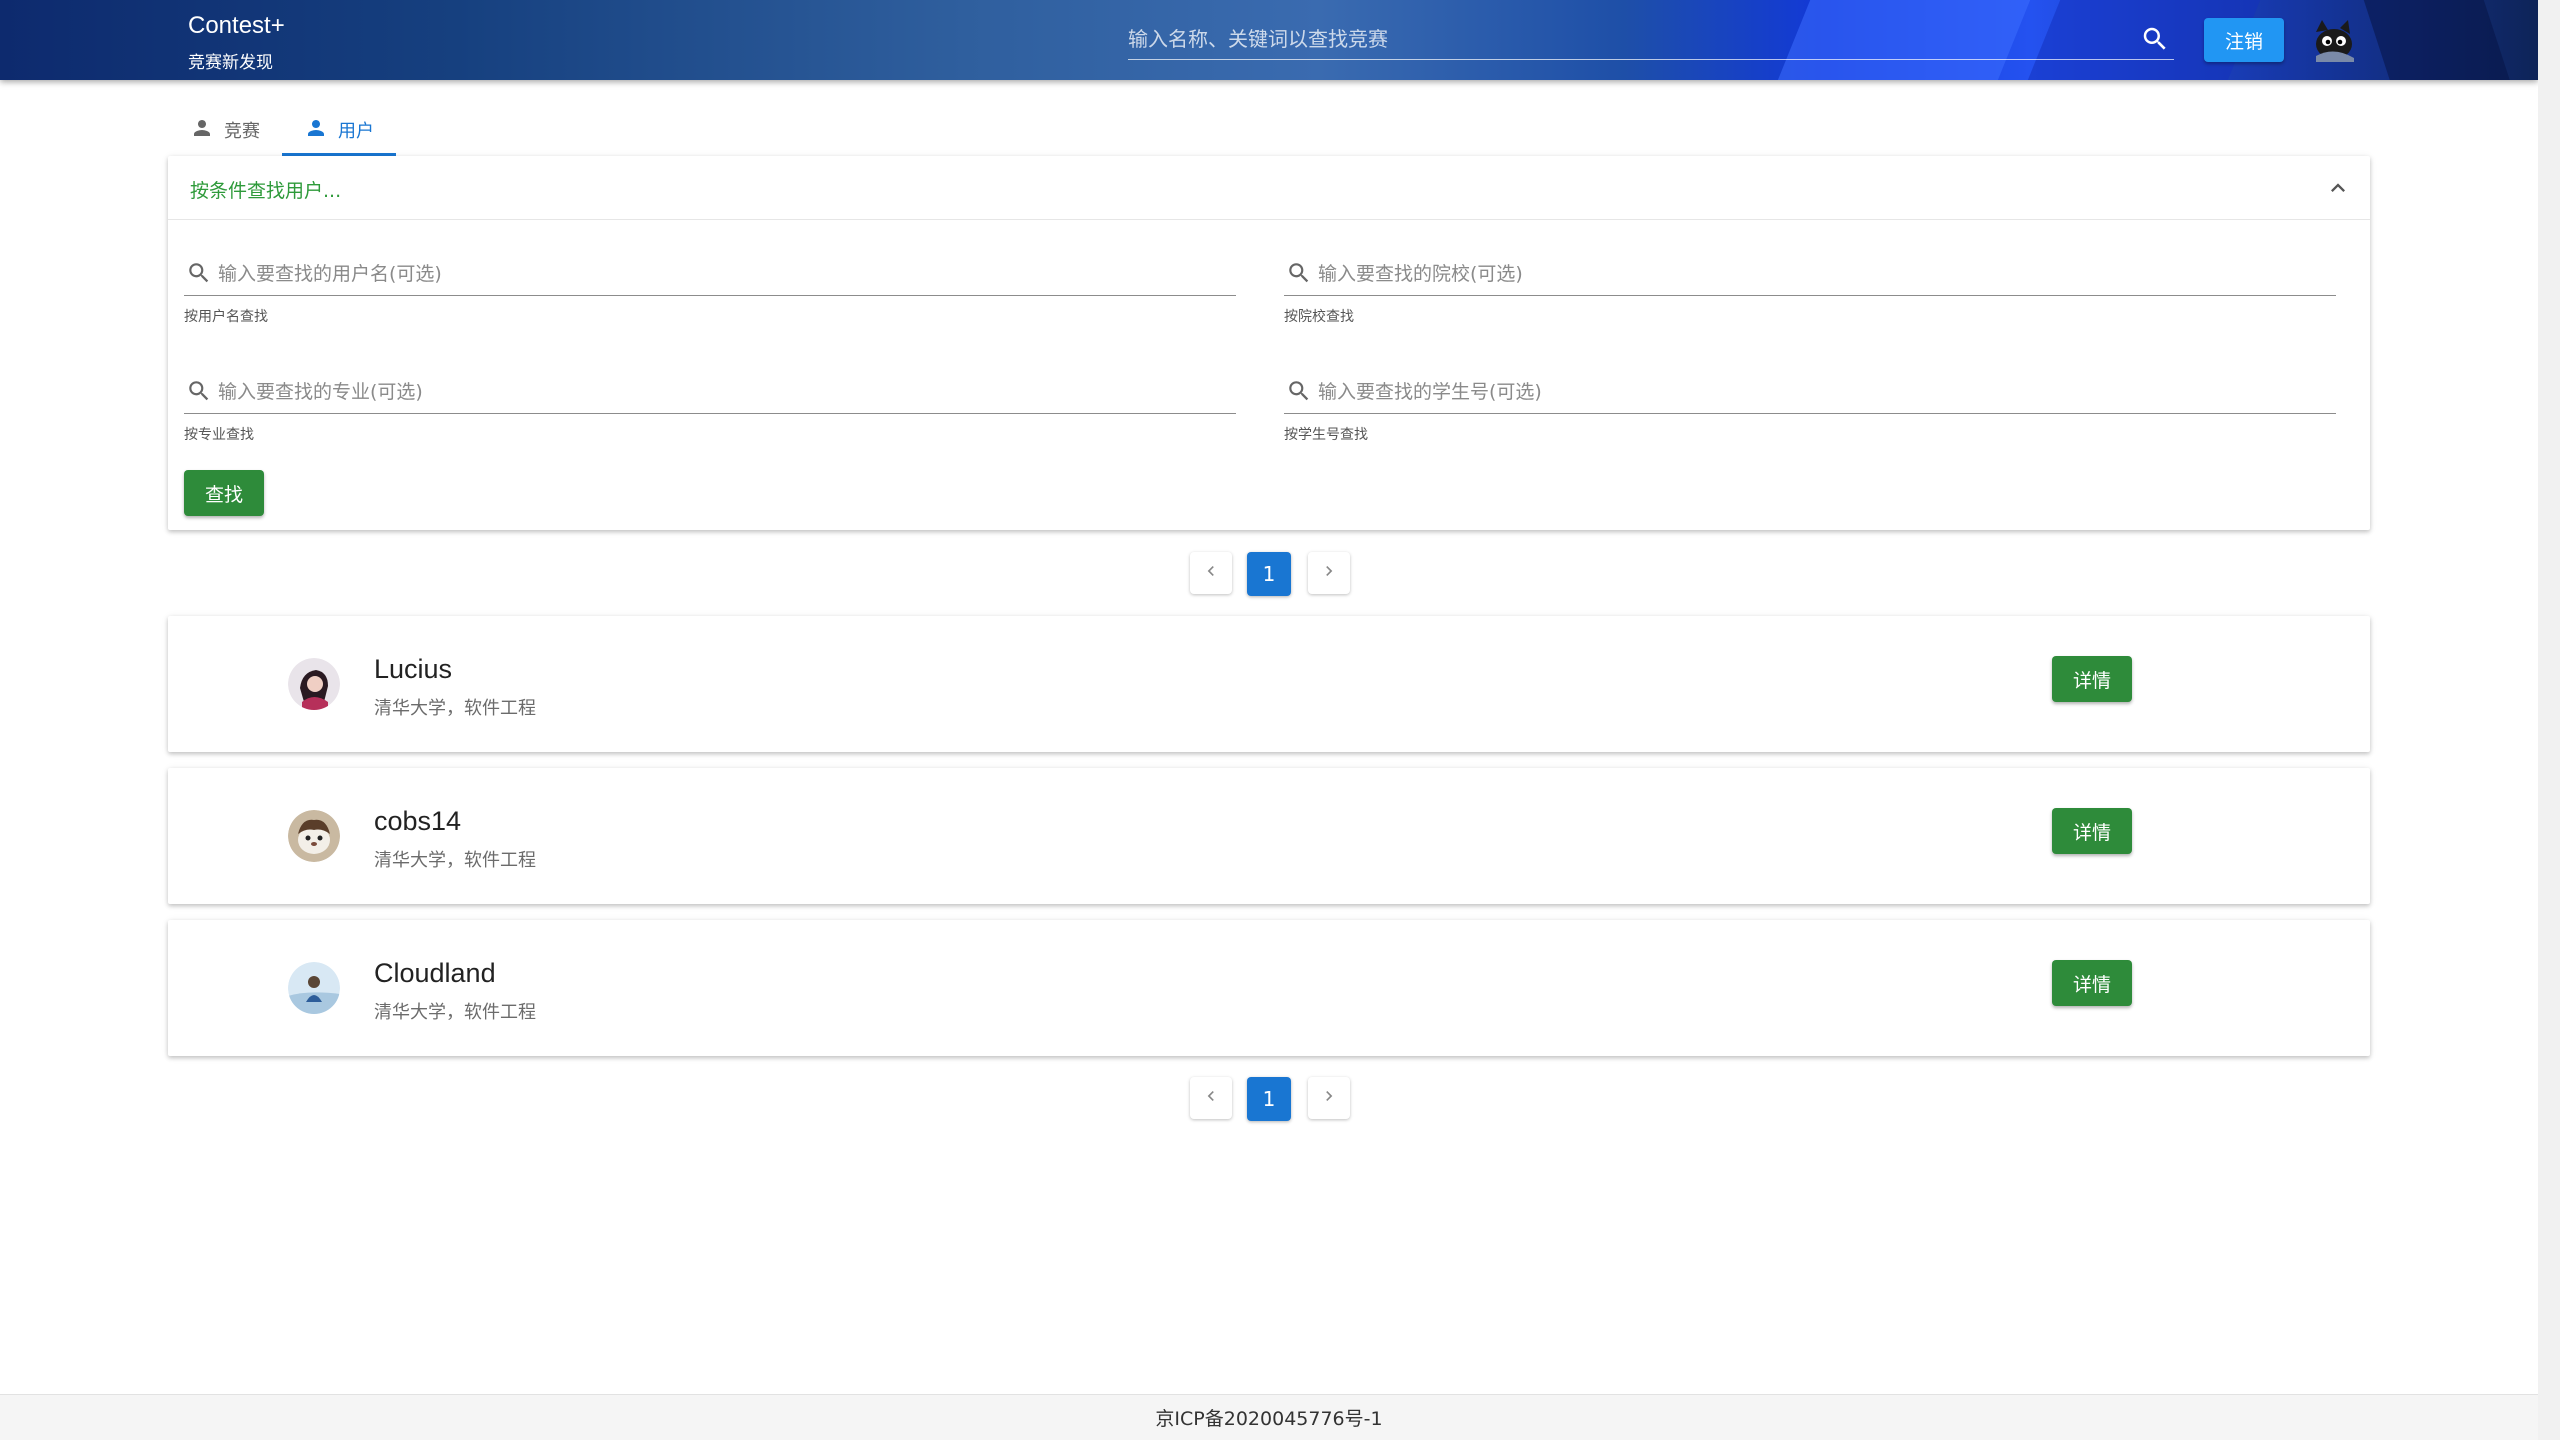 This screenshot has width=2560, height=1440. I want to click on pagination-bottom: 1, so click(1270, 1099).